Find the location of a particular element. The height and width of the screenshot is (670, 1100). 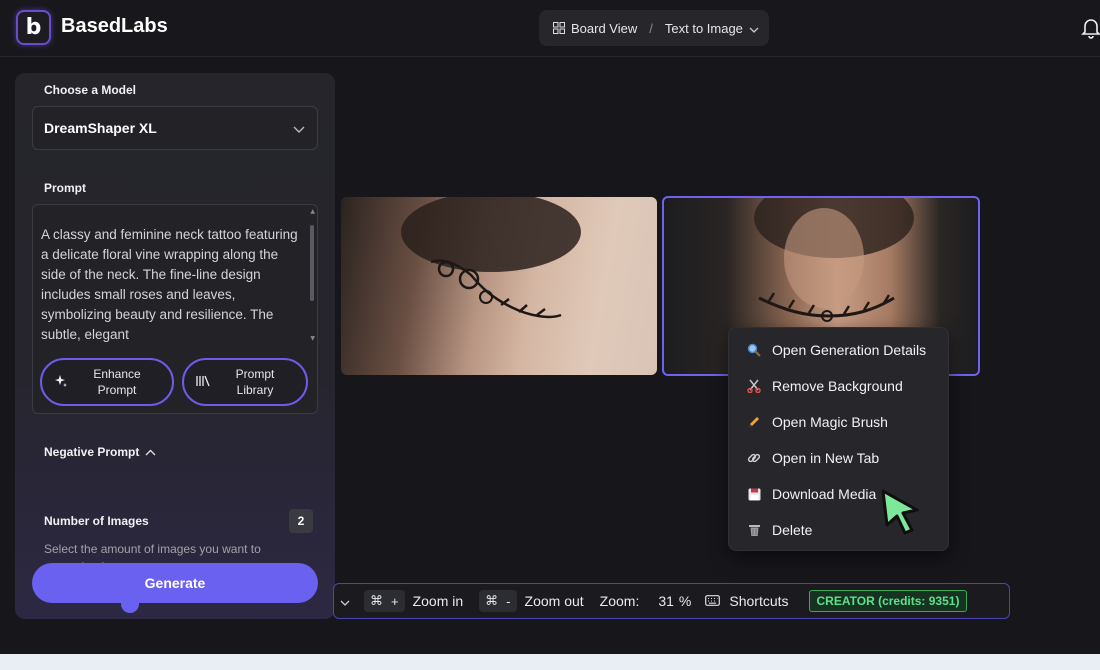

num-images-value: 2 is located at coordinates (301, 521).